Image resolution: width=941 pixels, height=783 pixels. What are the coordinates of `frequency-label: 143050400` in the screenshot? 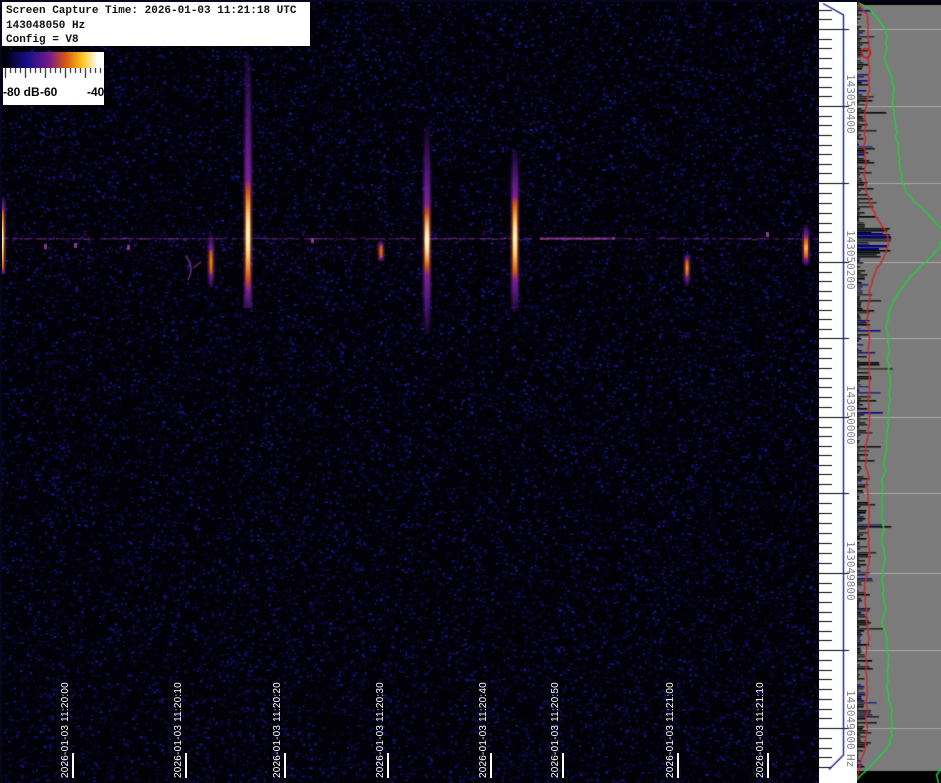 It's located at (850, 104).